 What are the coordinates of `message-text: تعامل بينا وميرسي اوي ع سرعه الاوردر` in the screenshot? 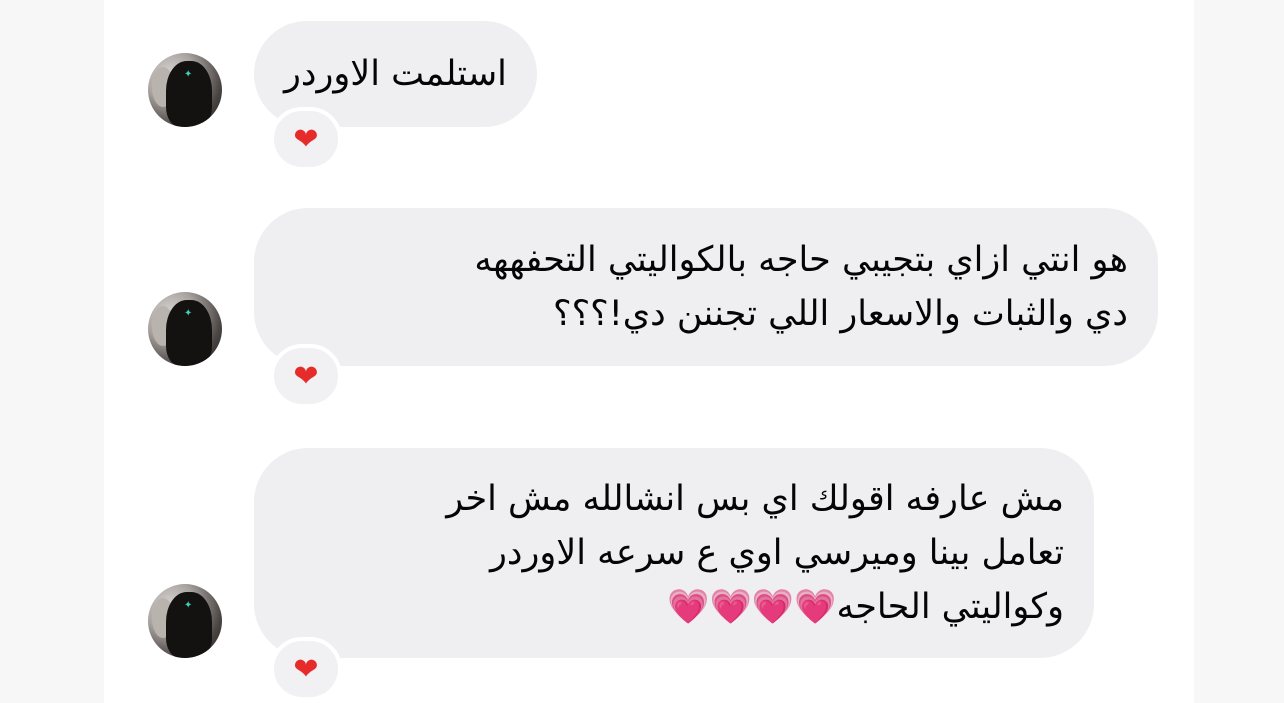 It's located at (776, 553).